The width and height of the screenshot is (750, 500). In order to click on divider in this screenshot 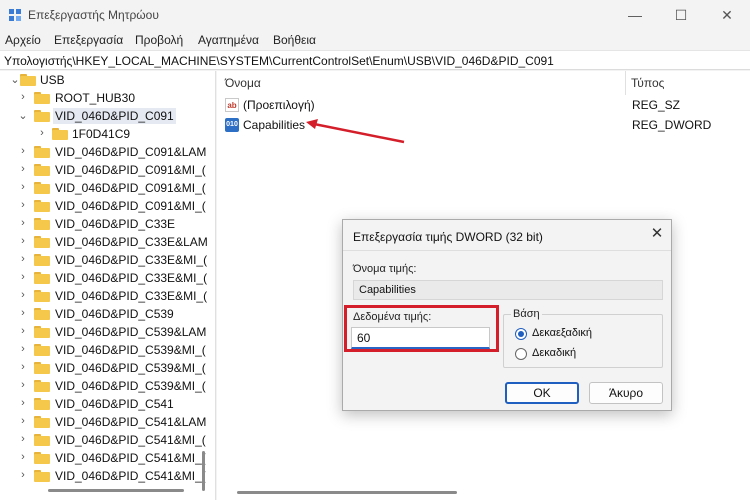, I will do `click(507, 250)`.